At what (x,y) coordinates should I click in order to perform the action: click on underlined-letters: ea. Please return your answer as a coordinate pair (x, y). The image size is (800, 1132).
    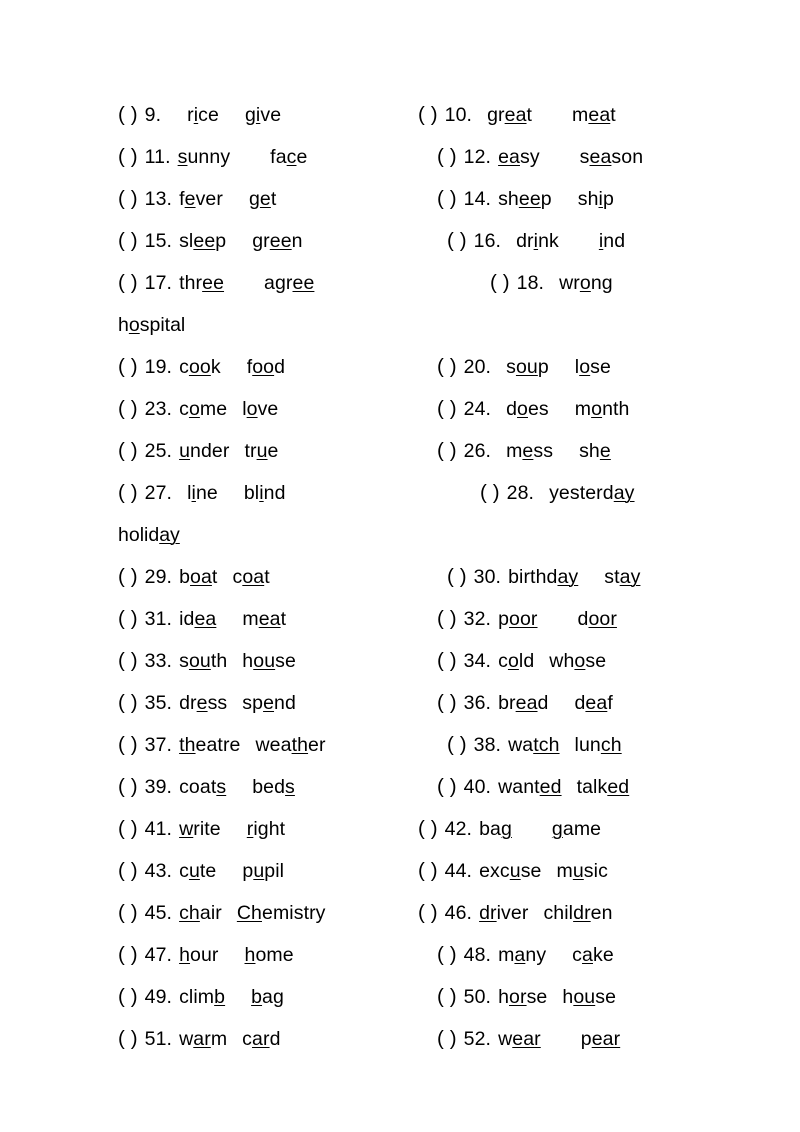
    Looking at the image, I should click on (515, 115).